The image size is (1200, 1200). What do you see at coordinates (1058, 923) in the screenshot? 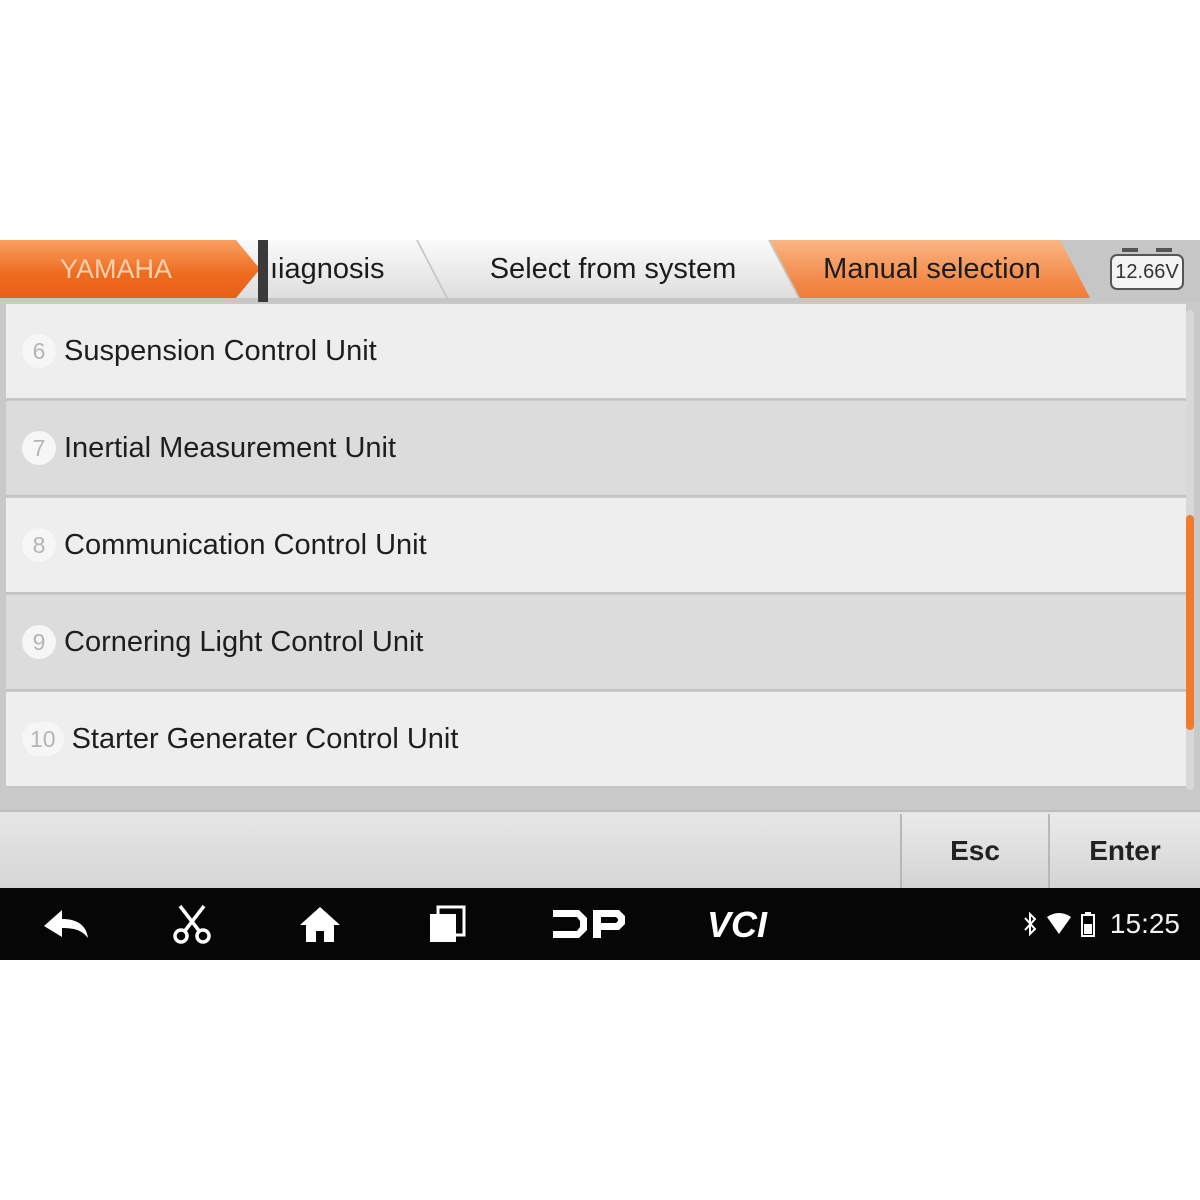
I see `wifi-icon` at bounding box center [1058, 923].